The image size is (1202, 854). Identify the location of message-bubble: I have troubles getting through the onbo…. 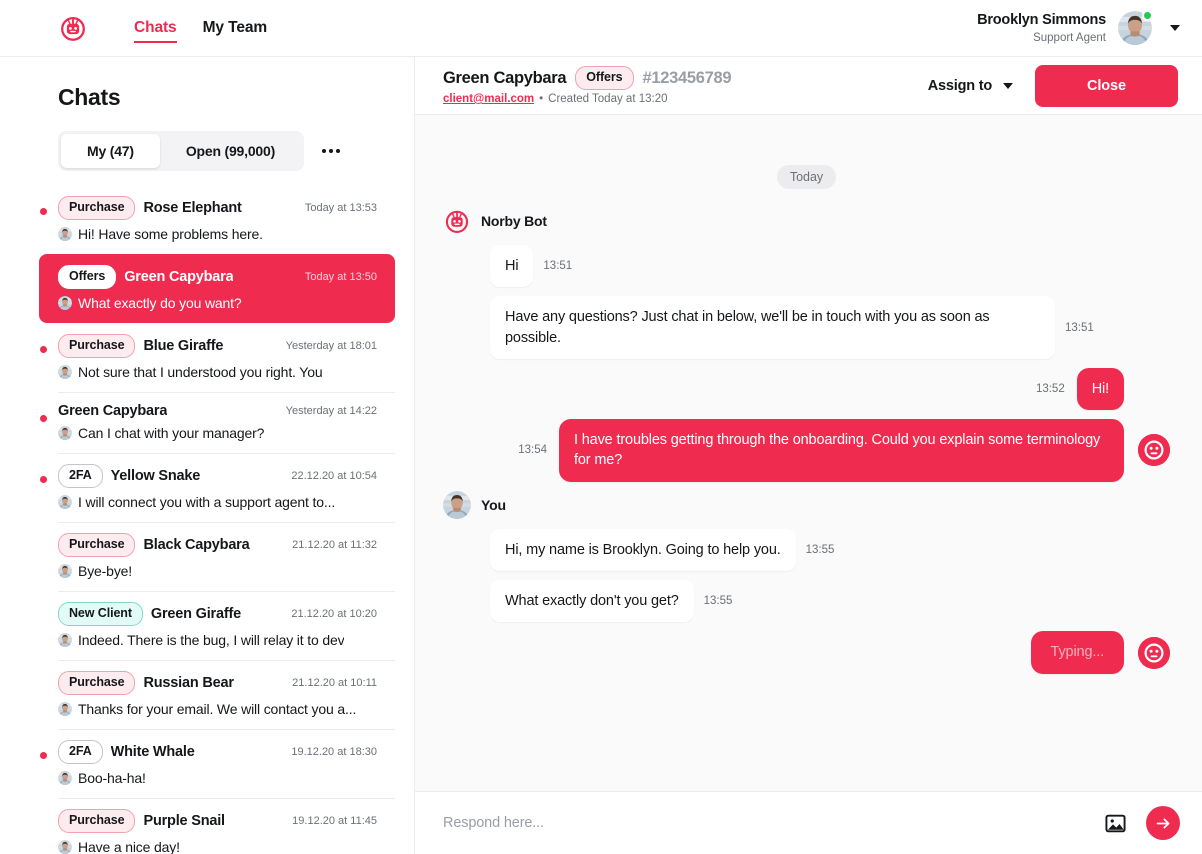
(841, 450).